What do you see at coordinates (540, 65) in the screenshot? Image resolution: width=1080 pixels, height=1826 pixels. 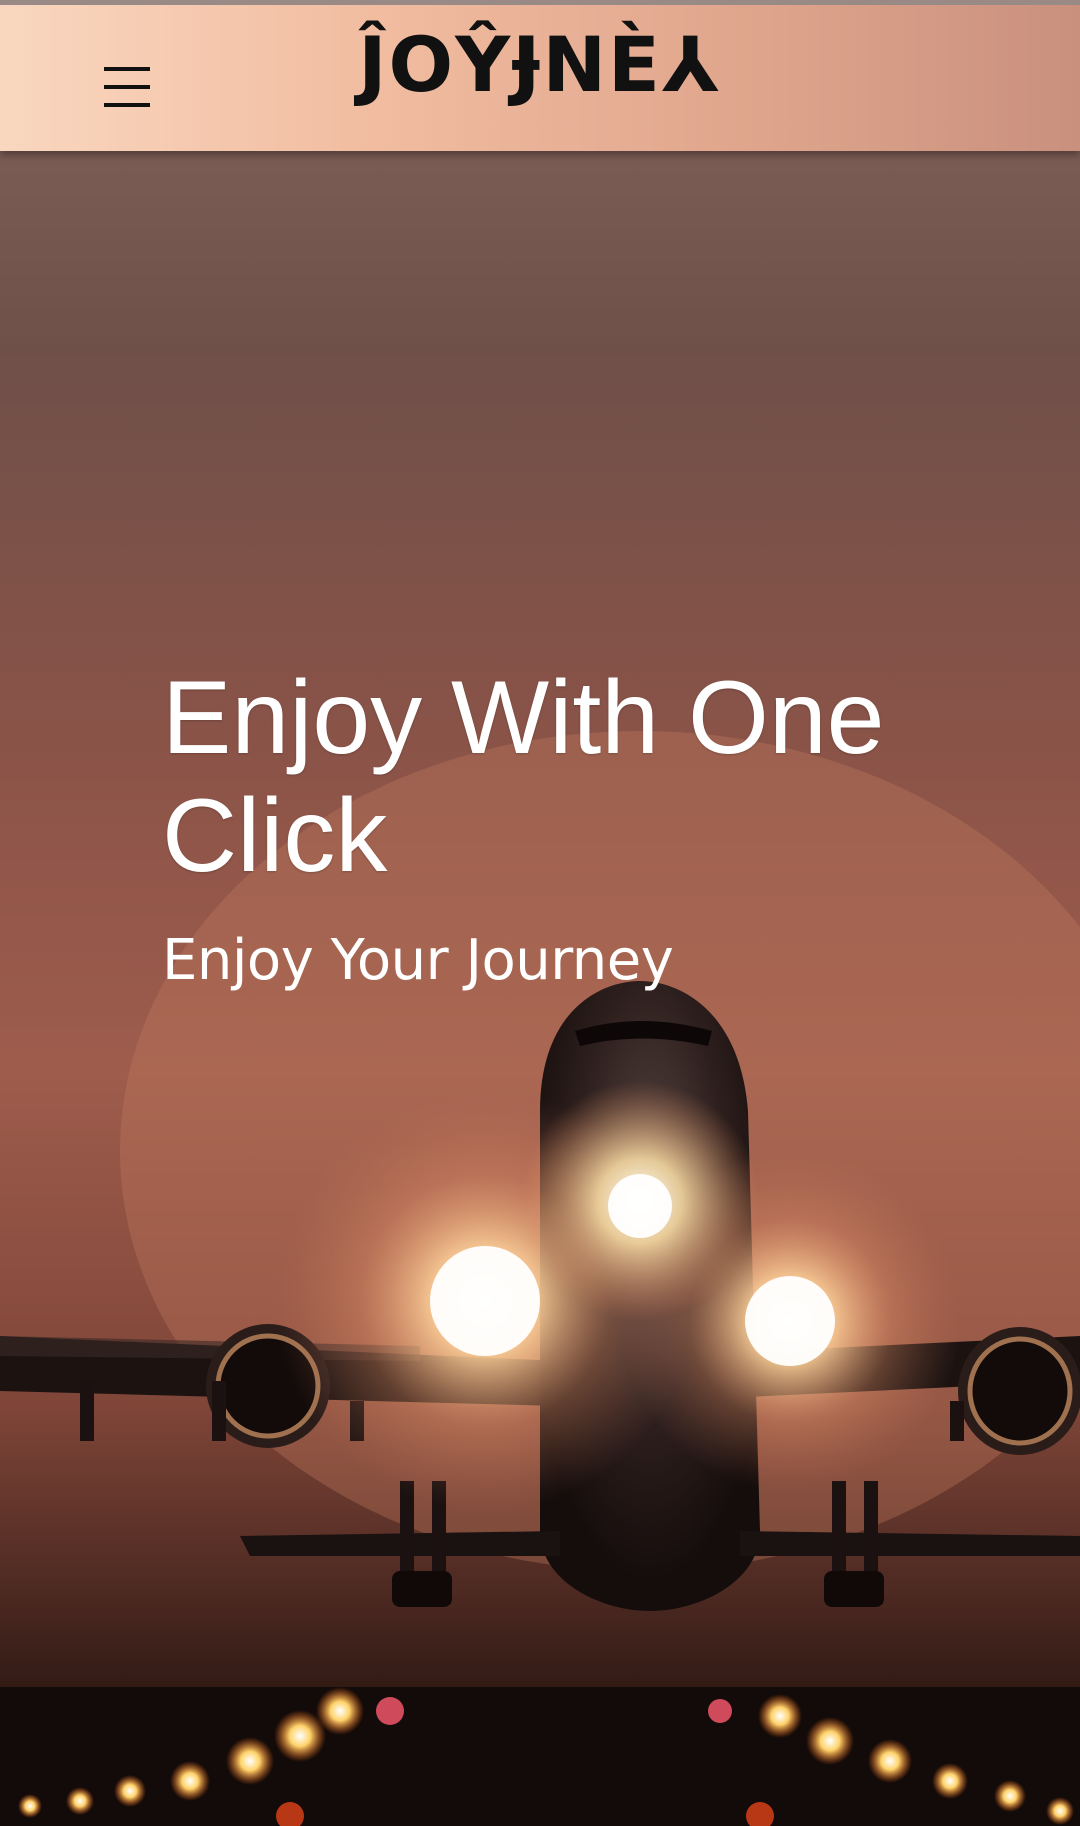 I see `brand-logo: ĴOŶɈNÈ⅄` at bounding box center [540, 65].